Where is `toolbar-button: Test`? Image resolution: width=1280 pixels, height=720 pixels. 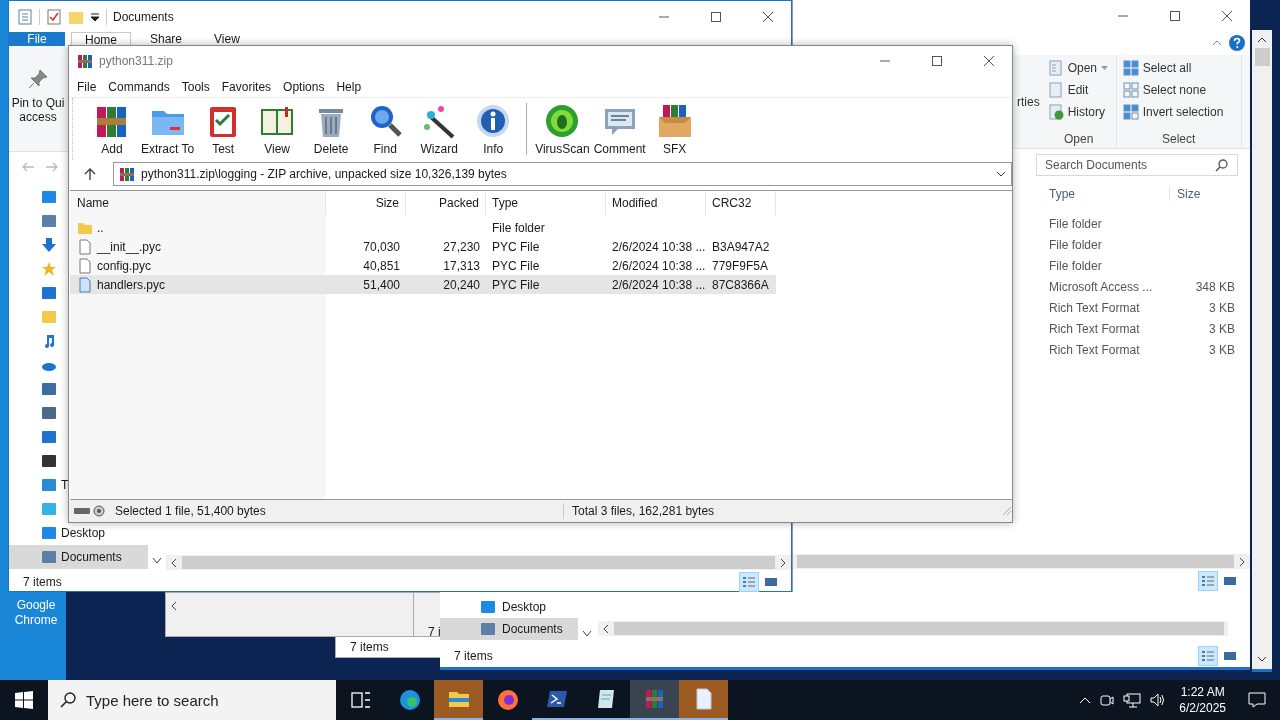 toolbar-button: Test is located at coordinates (223, 129).